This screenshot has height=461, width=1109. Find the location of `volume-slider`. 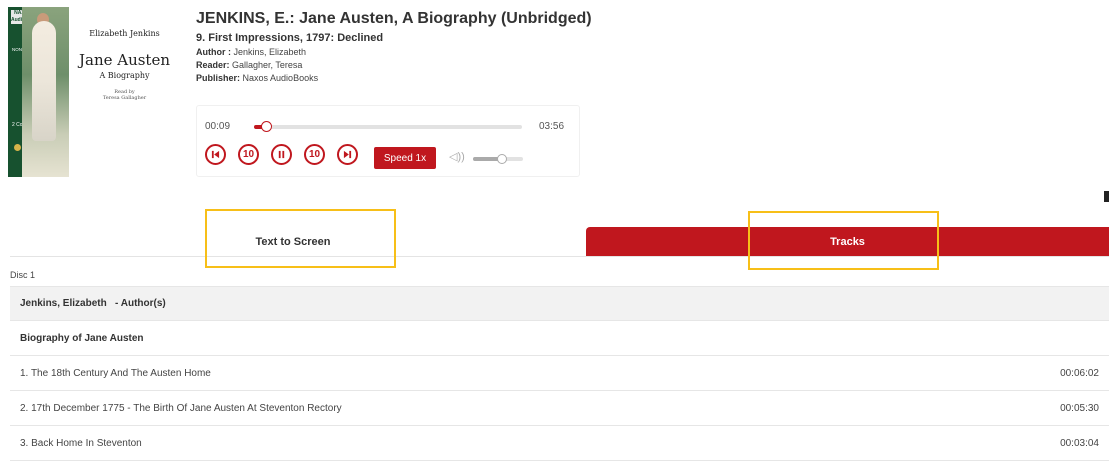

volume-slider is located at coordinates (498, 159).